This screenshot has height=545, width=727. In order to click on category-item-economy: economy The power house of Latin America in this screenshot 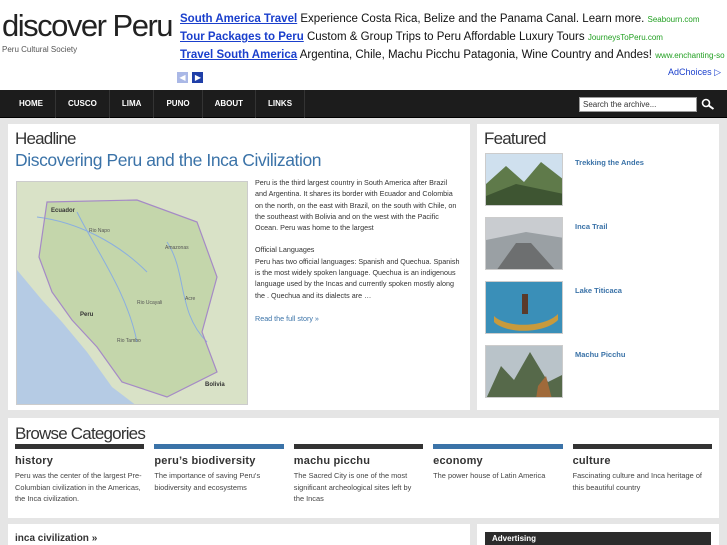, I will do `click(502, 474)`.